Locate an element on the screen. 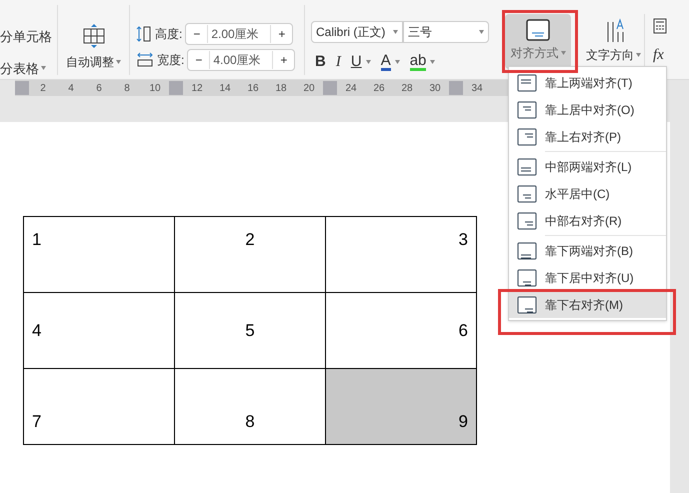  ruler-number: 10 is located at coordinates (155, 89).